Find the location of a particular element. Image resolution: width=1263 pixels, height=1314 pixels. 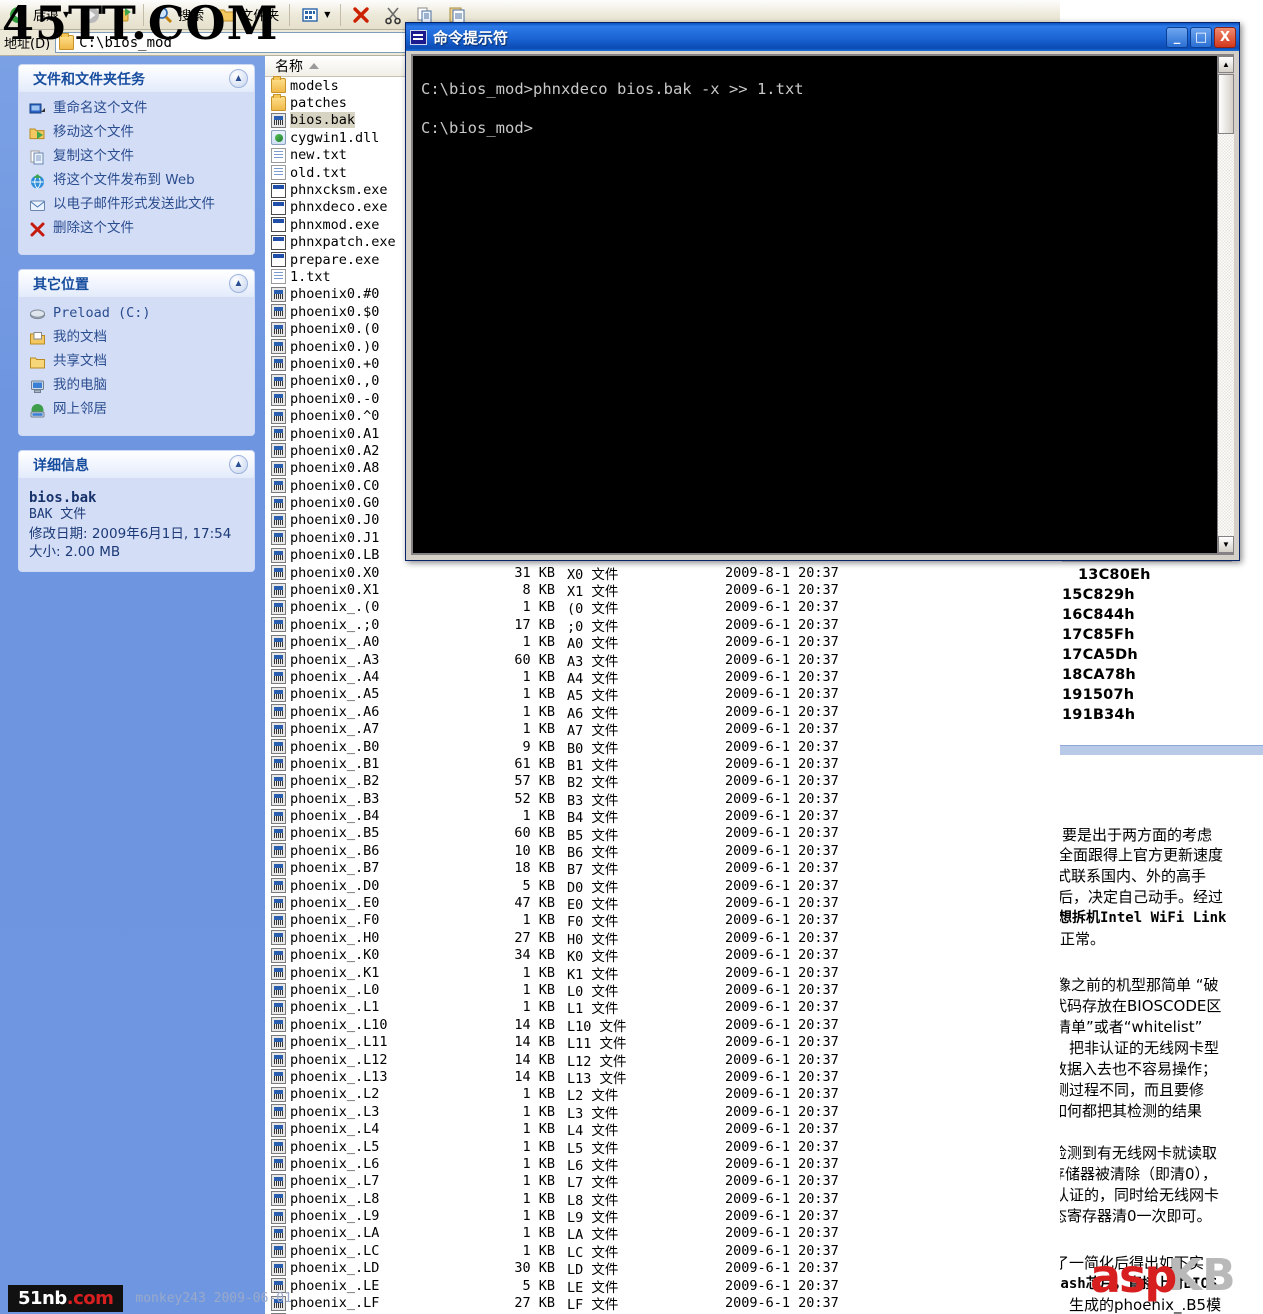

file-name-cell: phoenix_.L13 is located at coordinates (365, 1077).